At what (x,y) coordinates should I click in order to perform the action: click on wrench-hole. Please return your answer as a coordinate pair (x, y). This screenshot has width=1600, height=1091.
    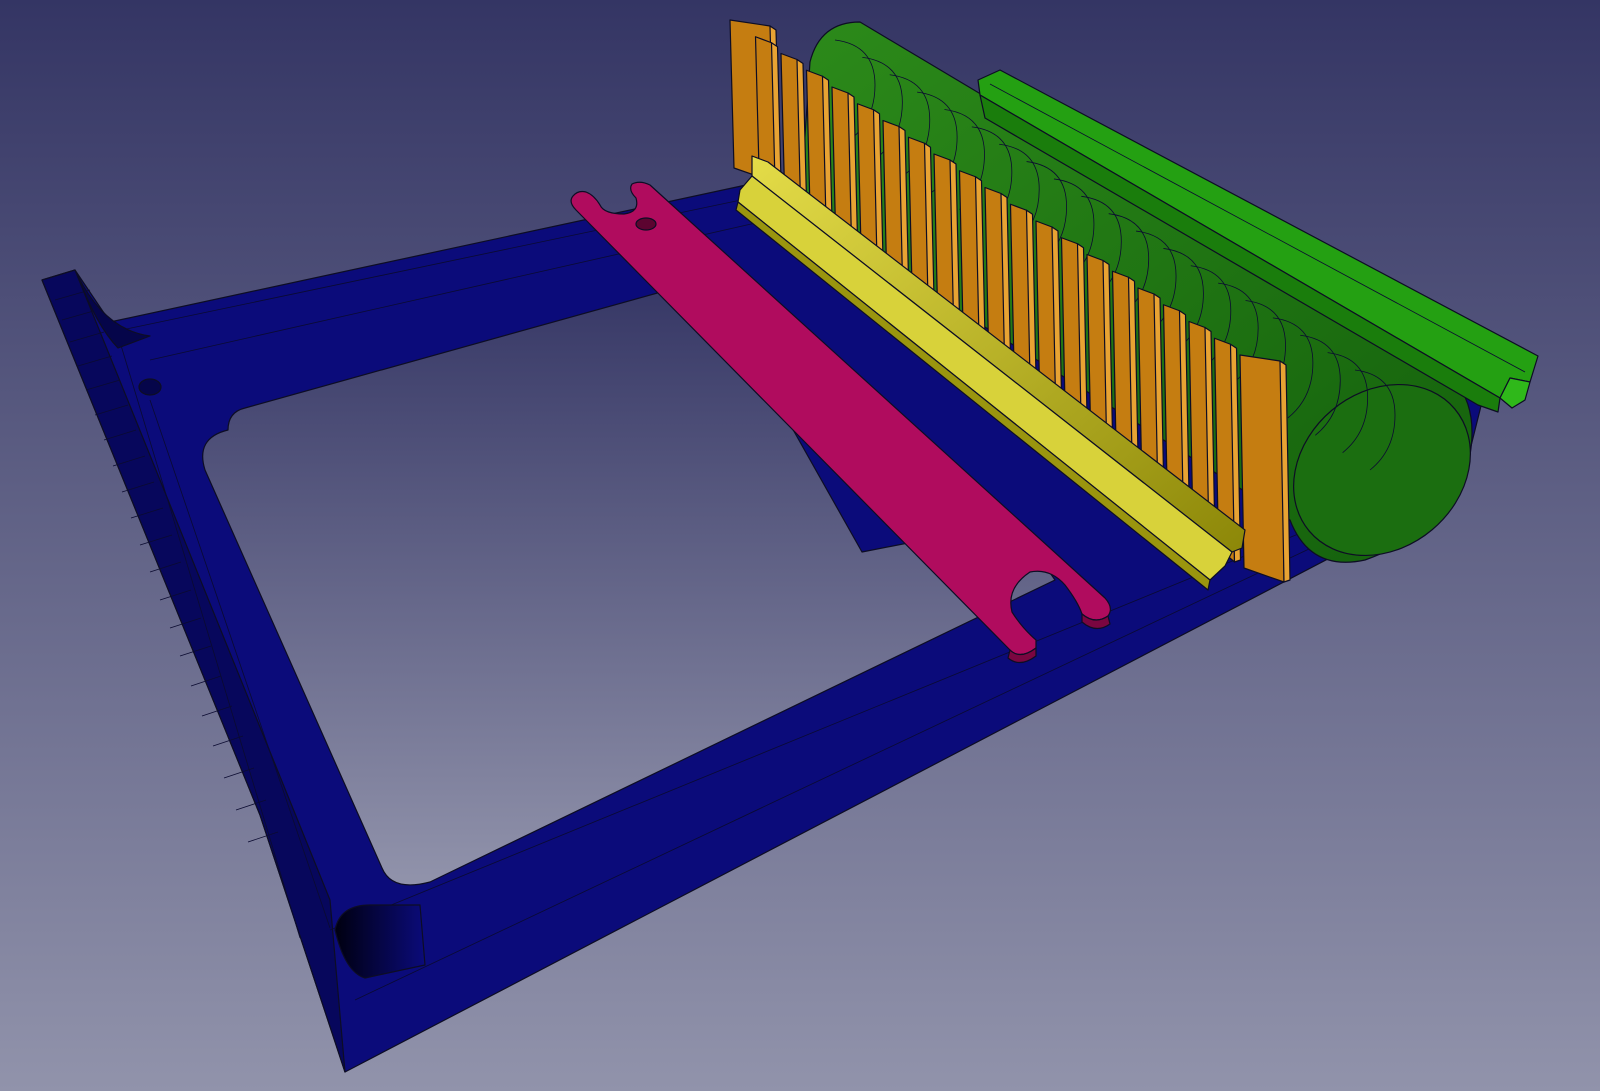
    Looking at the image, I should click on (646, 224).